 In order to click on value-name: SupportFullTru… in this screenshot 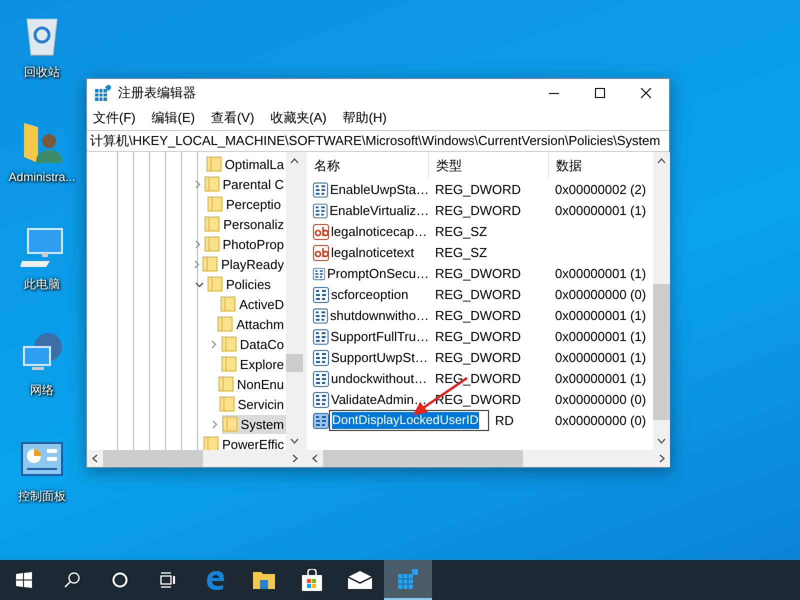, I will do `click(379, 336)`.